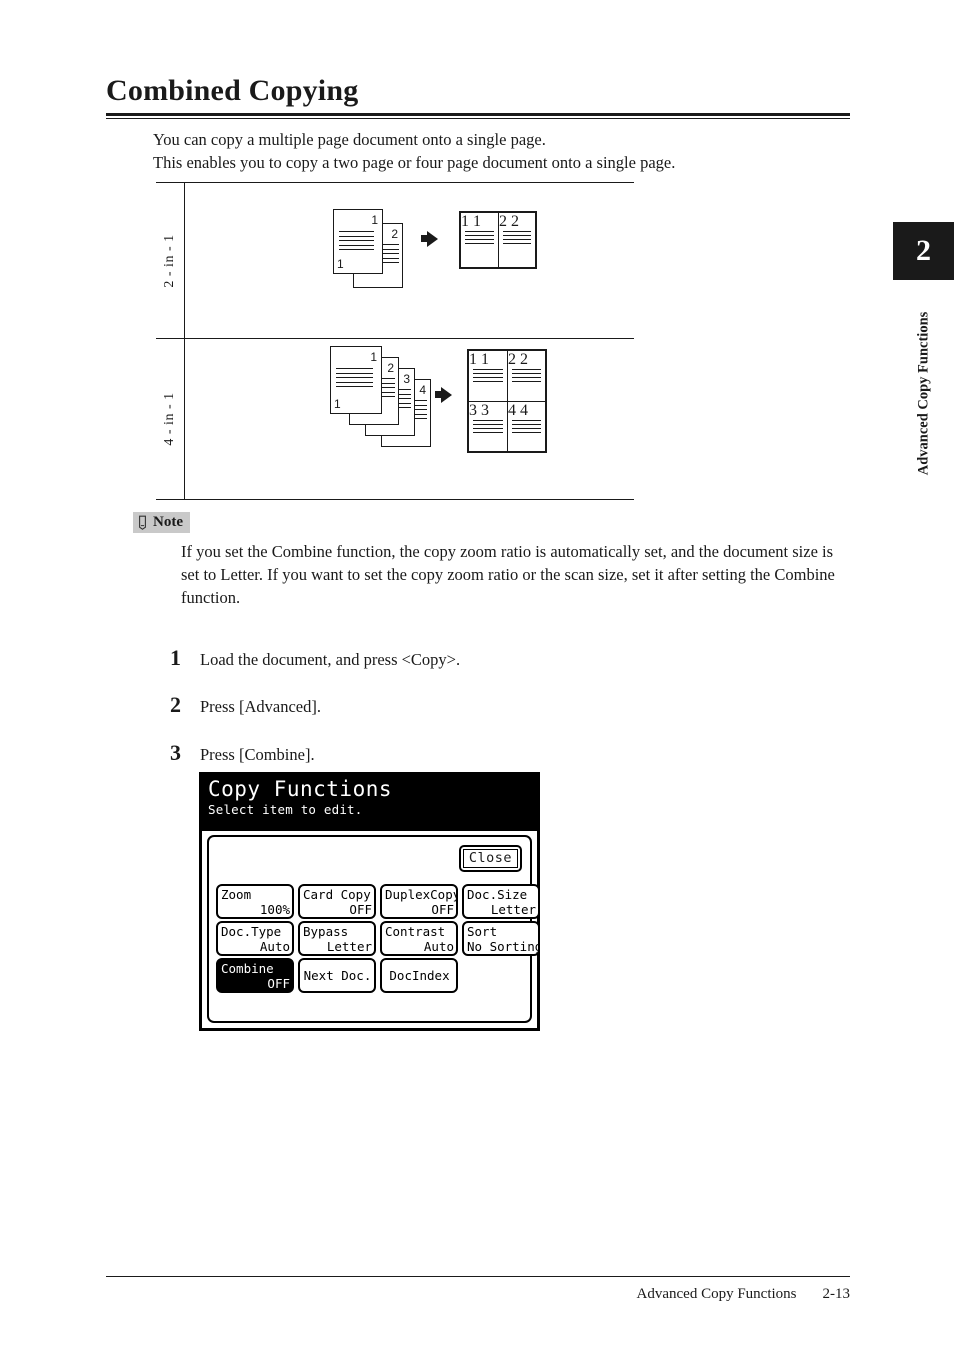 The width and height of the screenshot is (954, 1348). I want to click on function-button-combine: Combine OFF, so click(255, 975).